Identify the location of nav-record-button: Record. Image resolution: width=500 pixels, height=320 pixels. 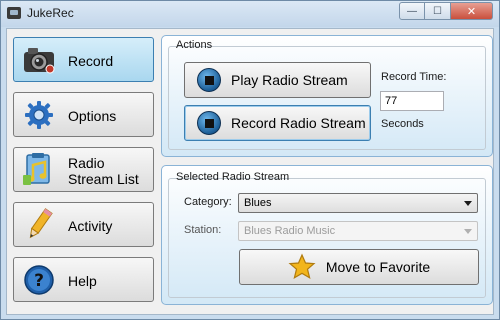
(83, 59).